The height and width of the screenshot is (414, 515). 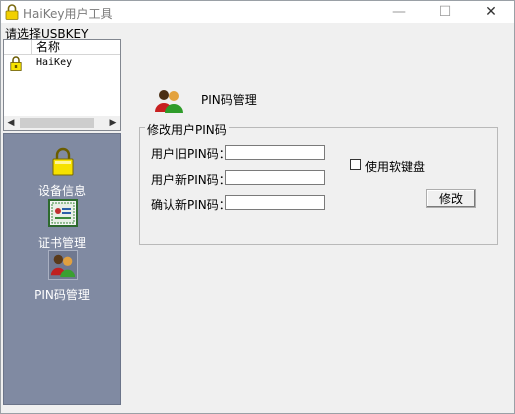 I want to click on old-pin-input, so click(x=275, y=152).